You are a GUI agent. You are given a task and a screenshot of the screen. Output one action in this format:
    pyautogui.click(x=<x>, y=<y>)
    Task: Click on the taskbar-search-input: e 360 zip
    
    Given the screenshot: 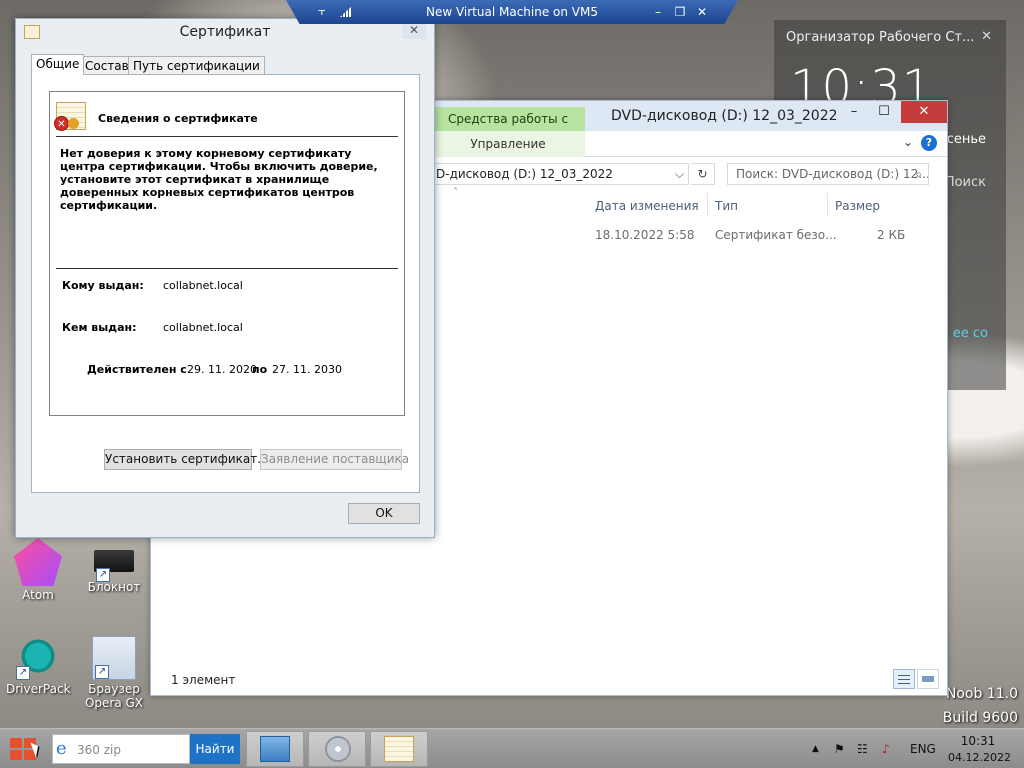 What is the action you would take?
    pyautogui.click(x=121, y=749)
    